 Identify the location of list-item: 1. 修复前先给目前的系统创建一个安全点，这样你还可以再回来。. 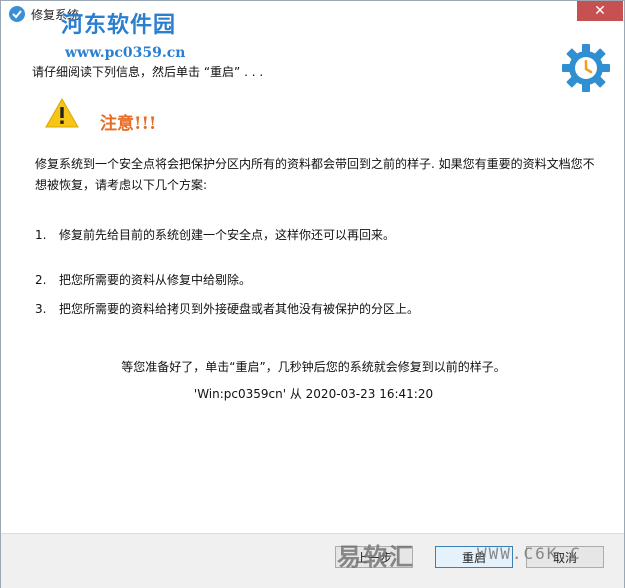
(215, 234).